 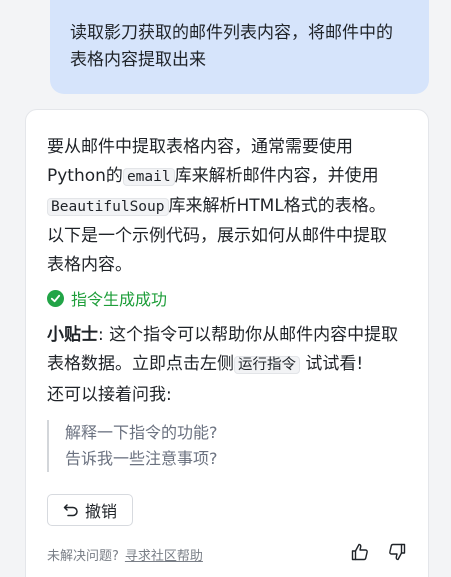 I want to click on suggestion-item: 告诉我一些注意事项?, so click(x=141, y=459).